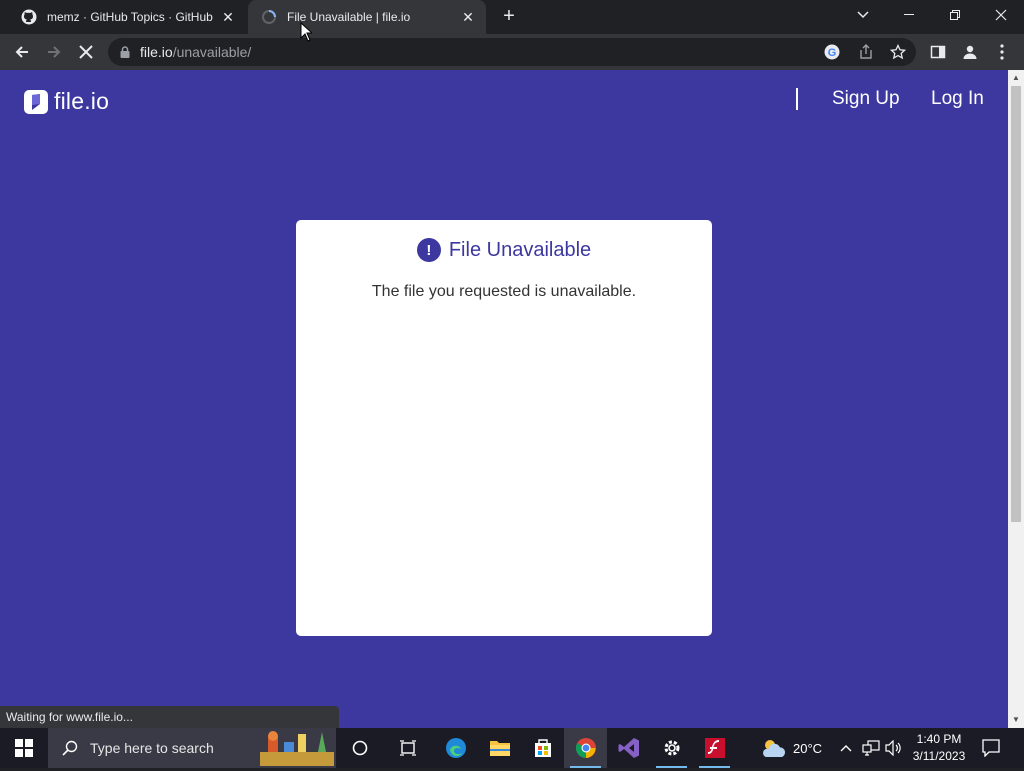 The image size is (1024, 771). Describe the element at coordinates (125, 52) in the screenshot. I see `lock-icon` at that location.